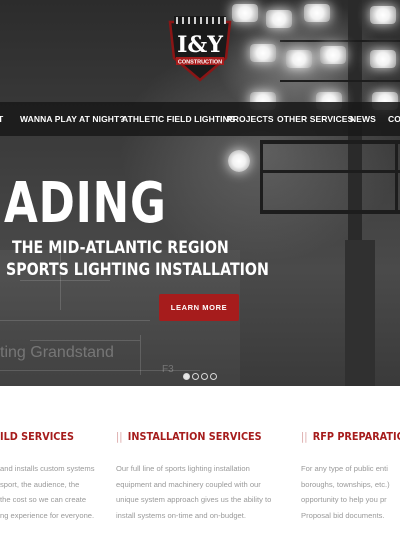 Image resolution: width=400 pixels, height=556 pixels. What do you see at coordinates (356, 436) in the screenshot?
I see `service-title-text: RFP PREPARATIONS` at bounding box center [356, 436].